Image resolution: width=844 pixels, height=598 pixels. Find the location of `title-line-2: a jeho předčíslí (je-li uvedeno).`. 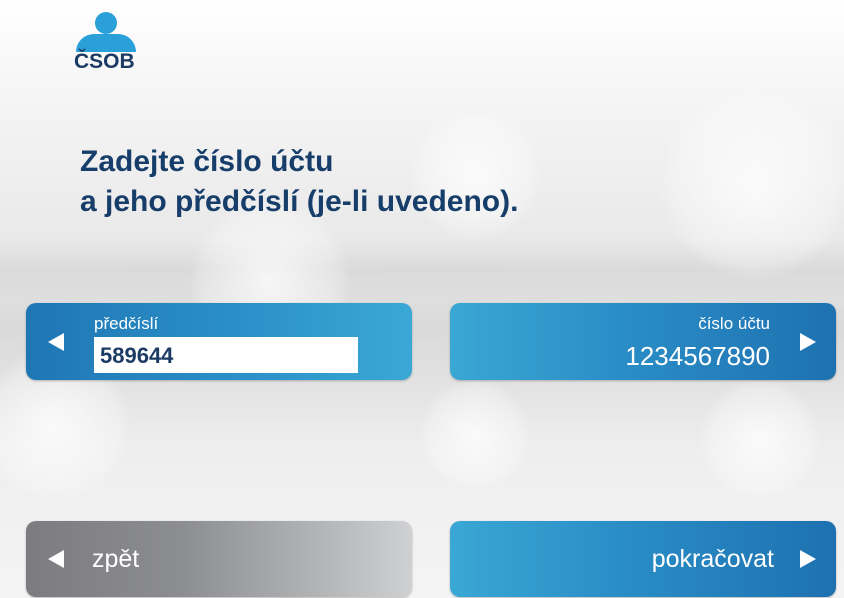

title-line-2: a jeho předčíslí (je-li uvedeno). is located at coordinates (299, 201).